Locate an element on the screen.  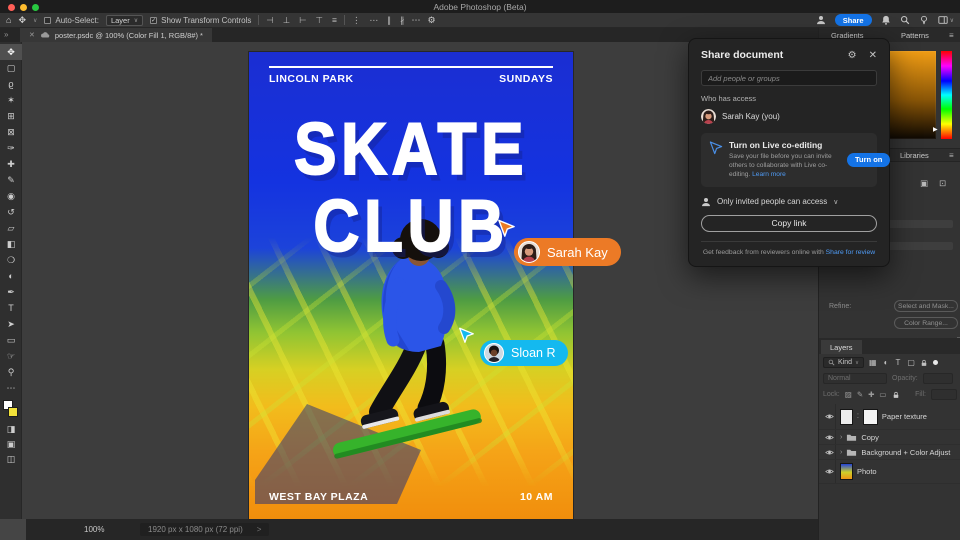
layer-name: Copy is located at coordinates (870, 437).